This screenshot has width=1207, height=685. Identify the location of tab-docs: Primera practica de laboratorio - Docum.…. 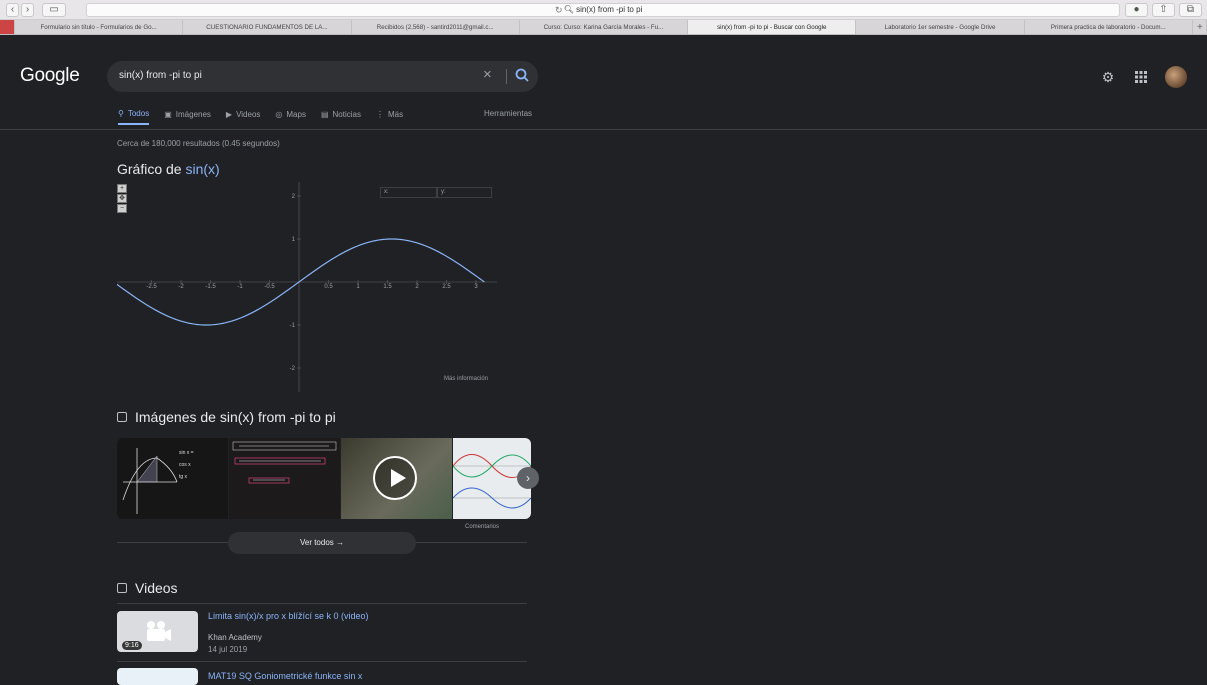
(1109, 27).